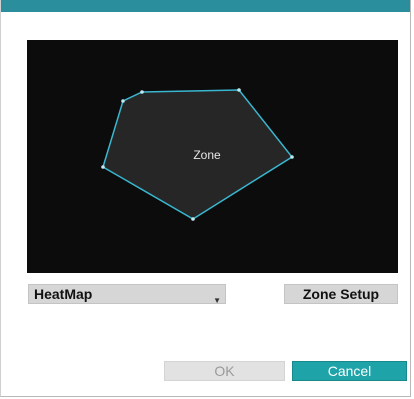 The height and width of the screenshot is (399, 414). I want to click on mode-select: HeatMap ▼, so click(127, 294).